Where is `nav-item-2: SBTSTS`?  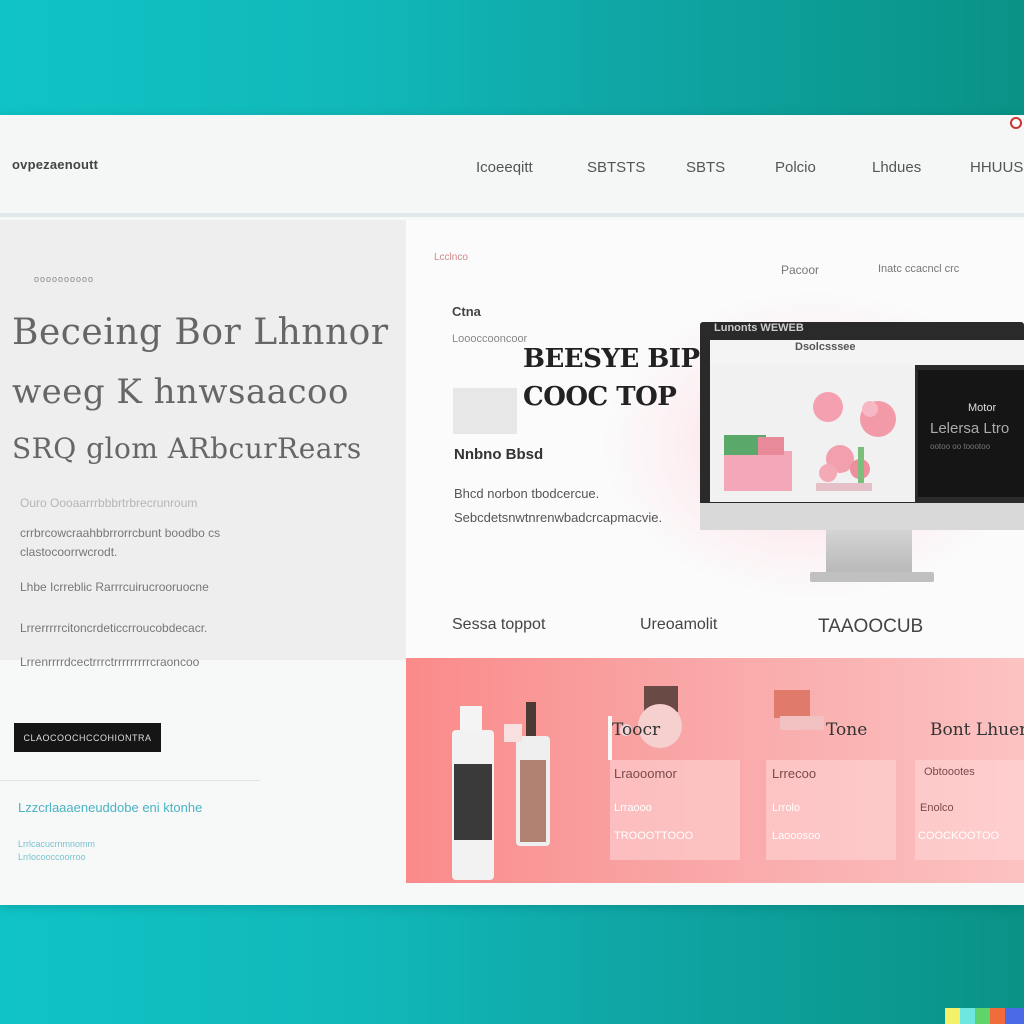 nav-item-2: SBTSTS is located at coordinates (616, 167).